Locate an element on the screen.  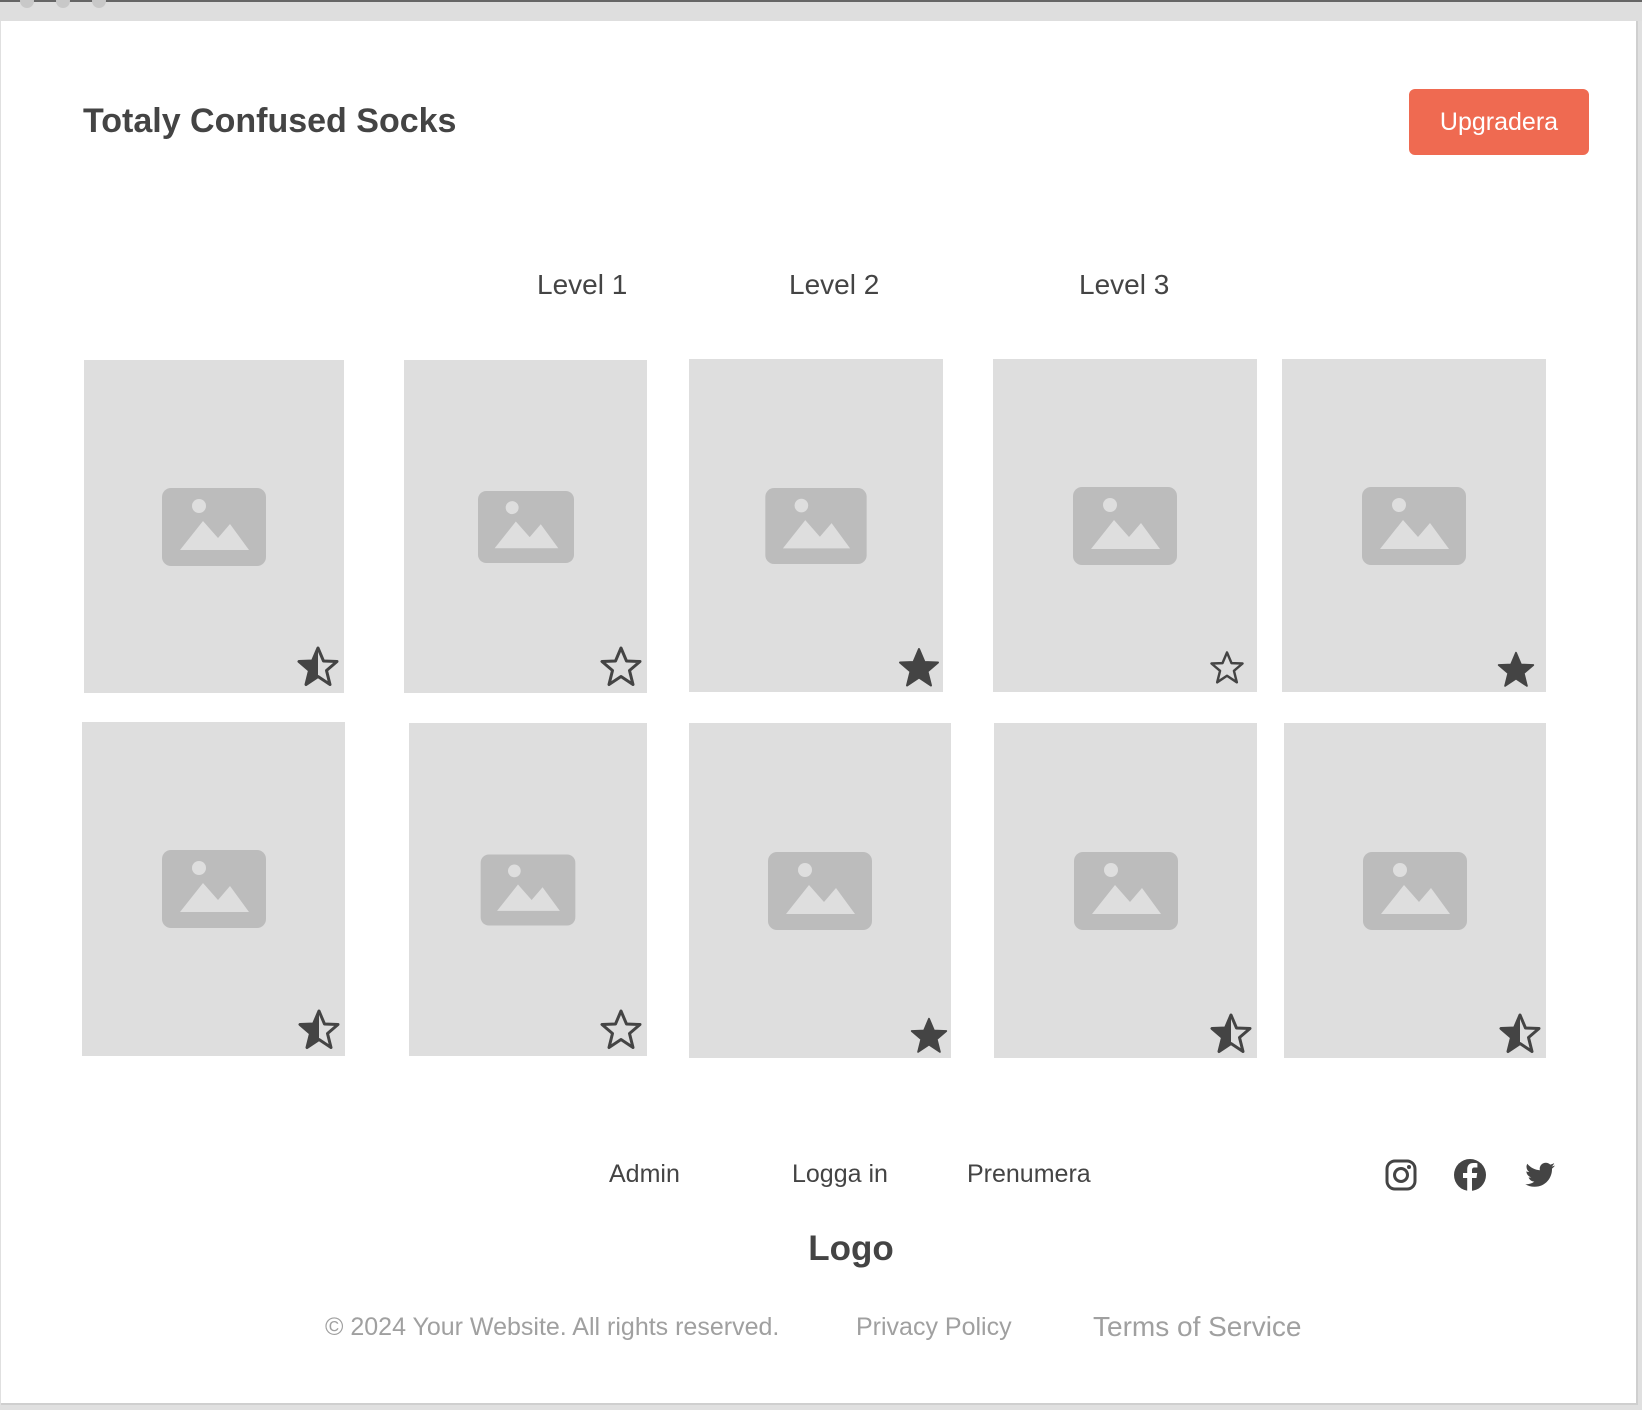
footer-logo: Logo is located at coordinates (851, 1248).